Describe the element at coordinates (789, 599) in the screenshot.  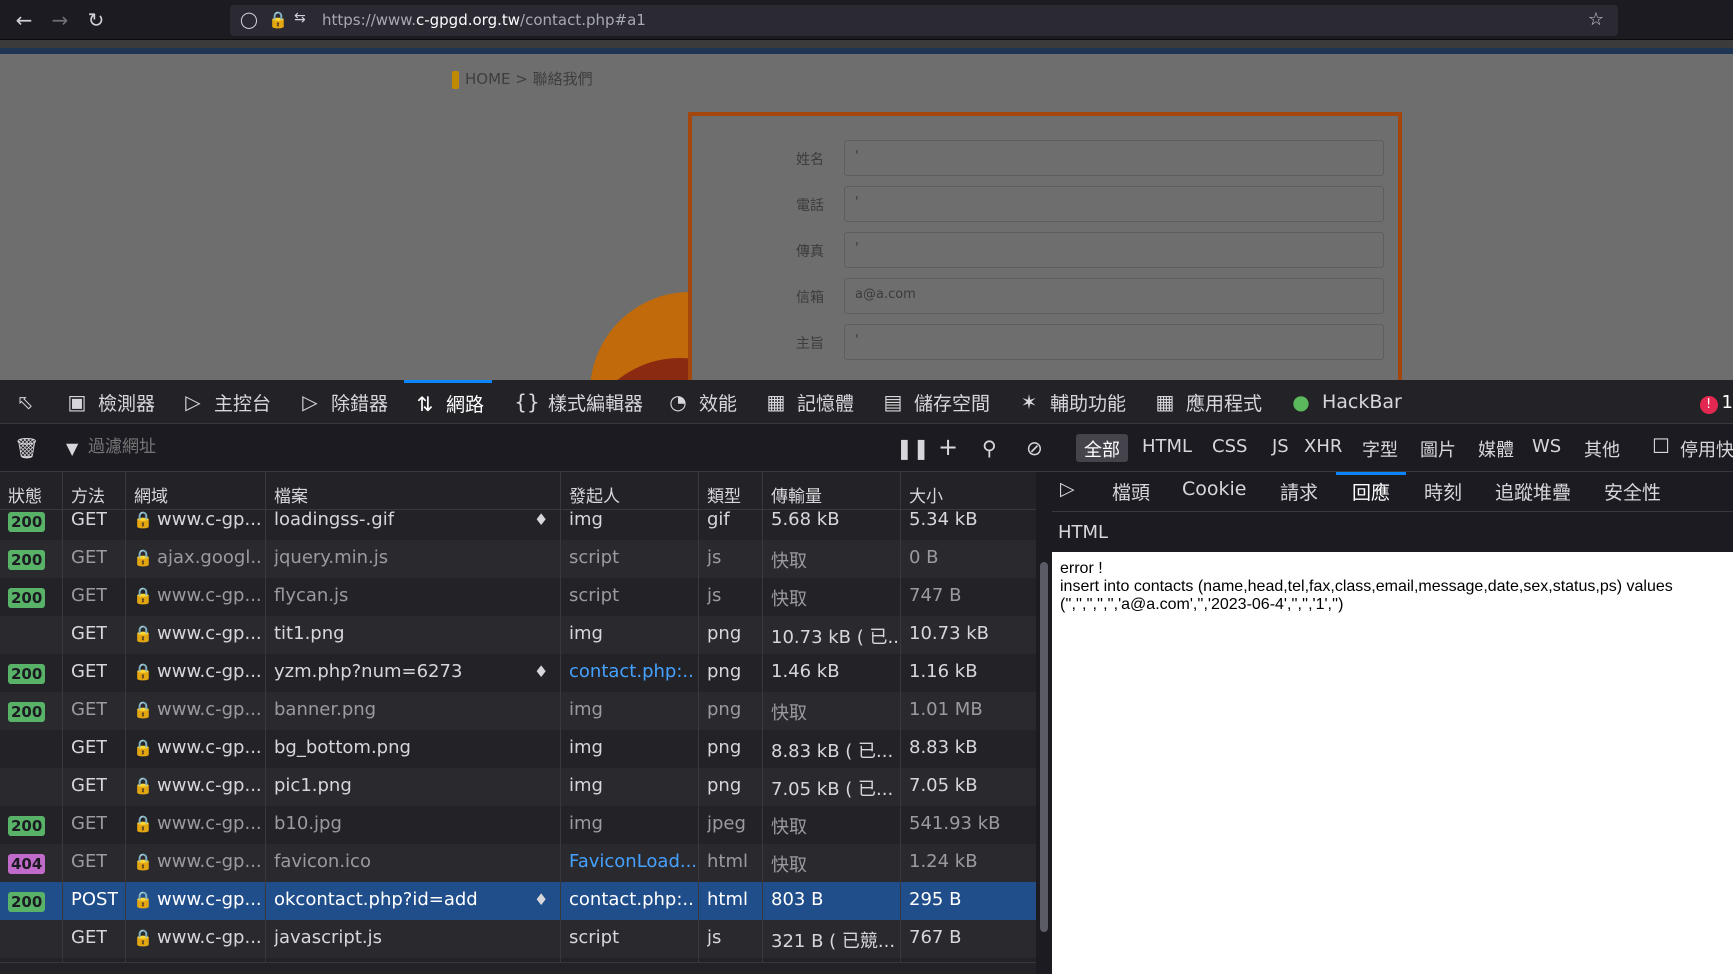
I see `transferred-cell: 快取` at that location.